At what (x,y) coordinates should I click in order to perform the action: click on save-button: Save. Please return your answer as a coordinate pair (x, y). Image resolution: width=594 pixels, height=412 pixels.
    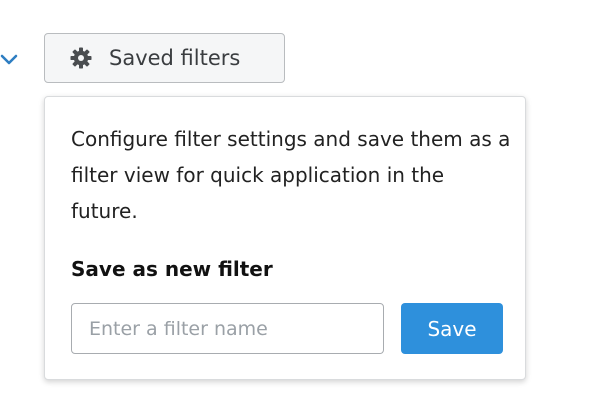
    Looking at the image, I should click on (452, 328).